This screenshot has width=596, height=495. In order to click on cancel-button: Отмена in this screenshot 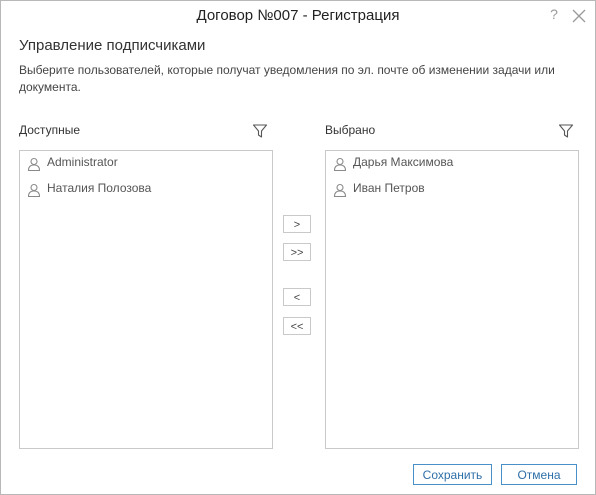, I will do `click(539, 474)`.